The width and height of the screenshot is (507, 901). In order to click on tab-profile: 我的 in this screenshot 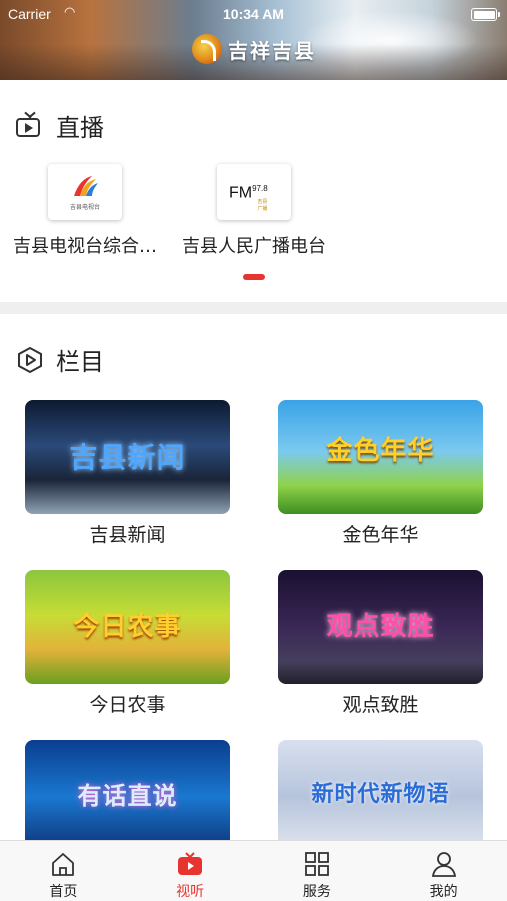, I will do `click(443, 871)`.